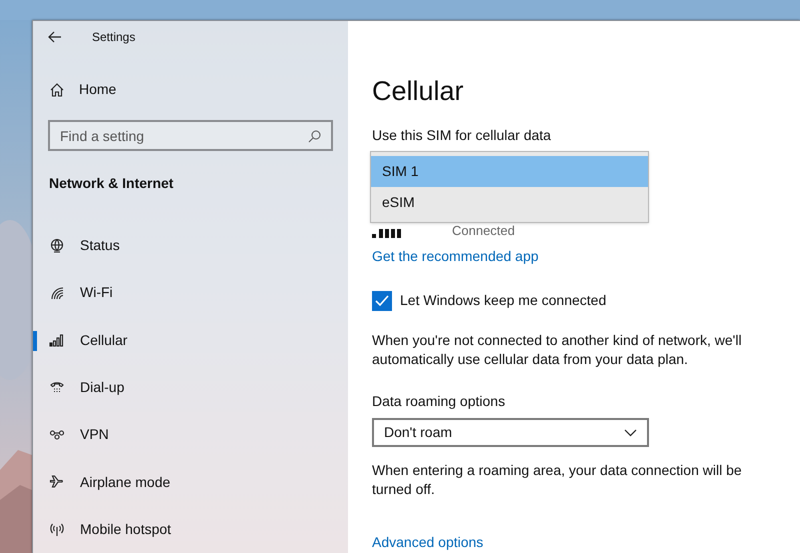 This screenshot has height=553, width=800. I want to click on dropdown-option: eSIM, so click(509, 202).